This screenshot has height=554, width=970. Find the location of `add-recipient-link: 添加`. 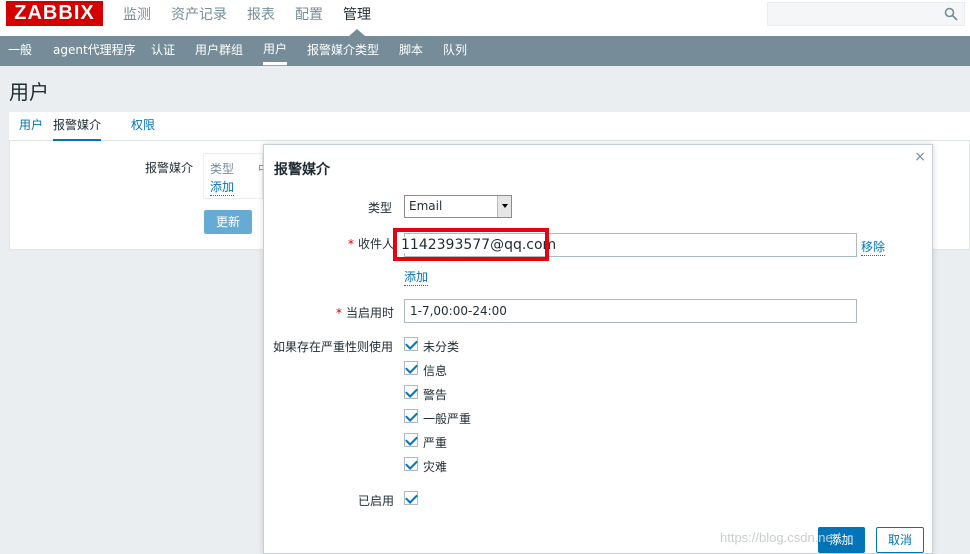

add-recipient-link: 添加 is located at coordinates (416, 277).